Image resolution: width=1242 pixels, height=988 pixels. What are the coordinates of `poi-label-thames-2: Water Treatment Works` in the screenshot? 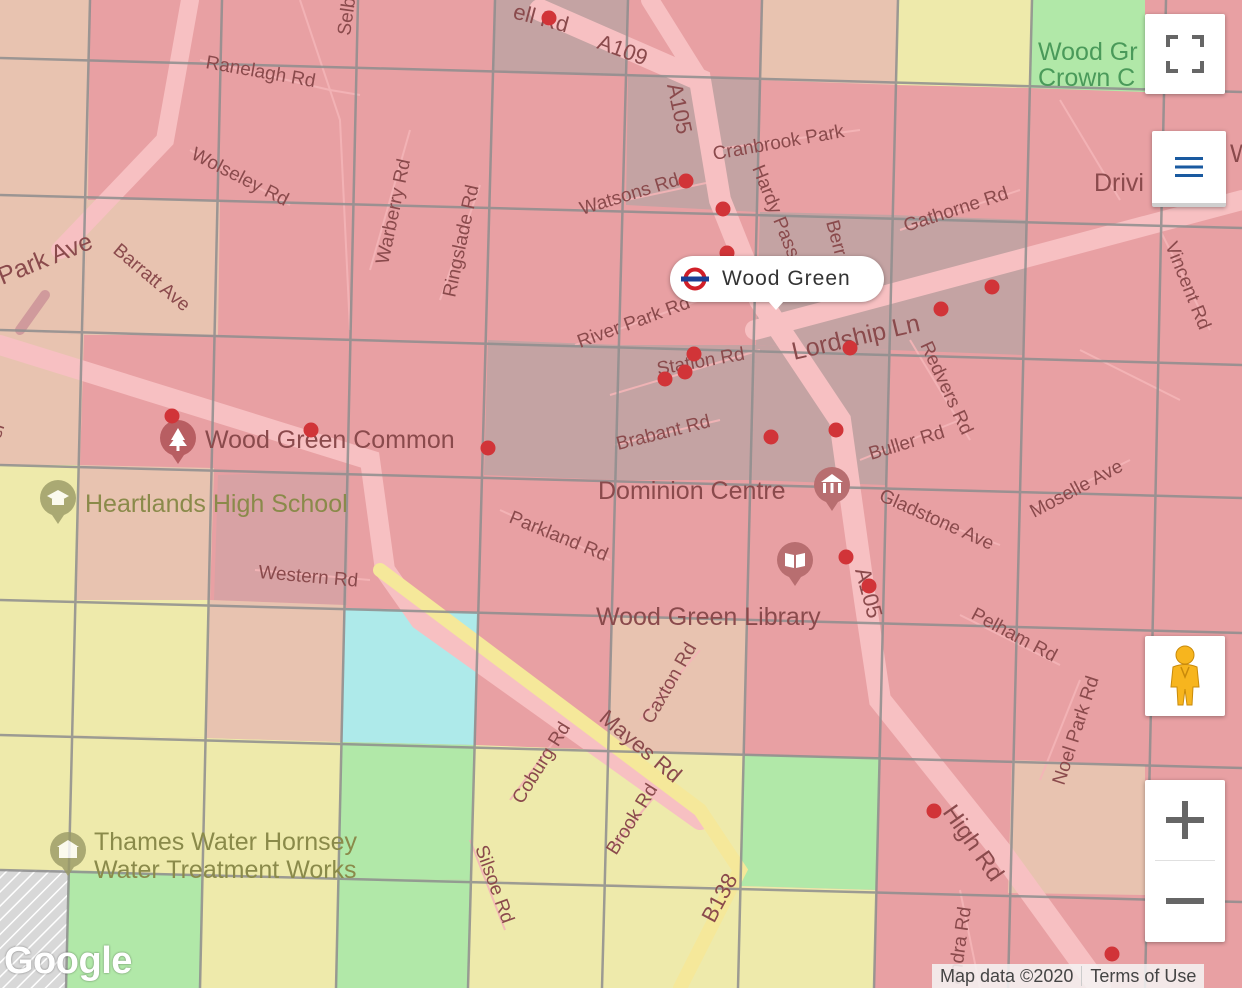 It's located at (225, 870).